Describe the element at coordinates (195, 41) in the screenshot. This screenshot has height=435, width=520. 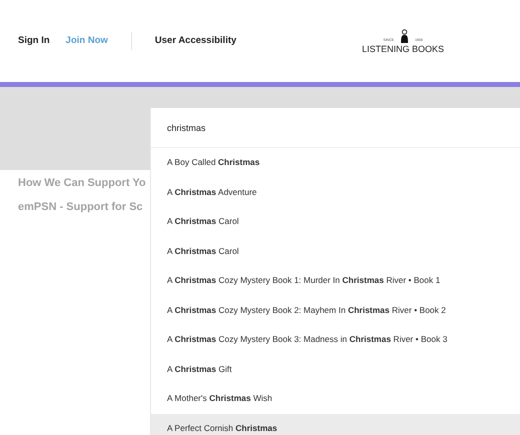
I see `nav-link: User Accessibility` at that location.